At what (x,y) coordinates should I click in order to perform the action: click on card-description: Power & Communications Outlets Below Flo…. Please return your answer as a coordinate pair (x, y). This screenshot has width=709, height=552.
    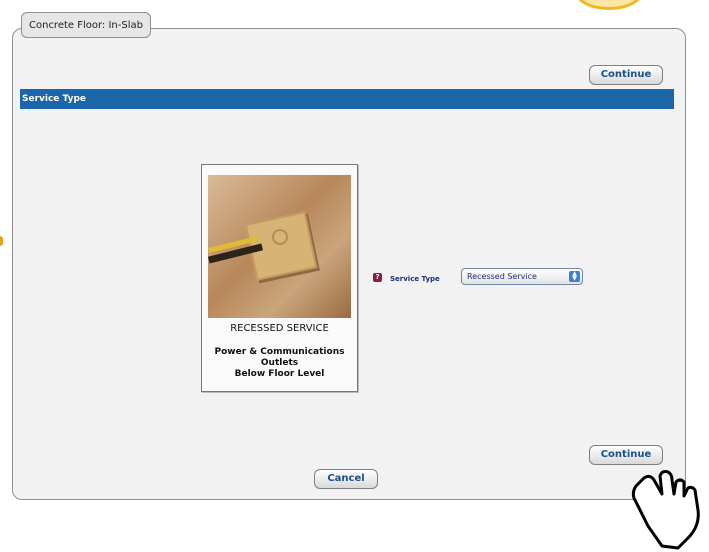
    Looking at the image, I should click on (279, 363).